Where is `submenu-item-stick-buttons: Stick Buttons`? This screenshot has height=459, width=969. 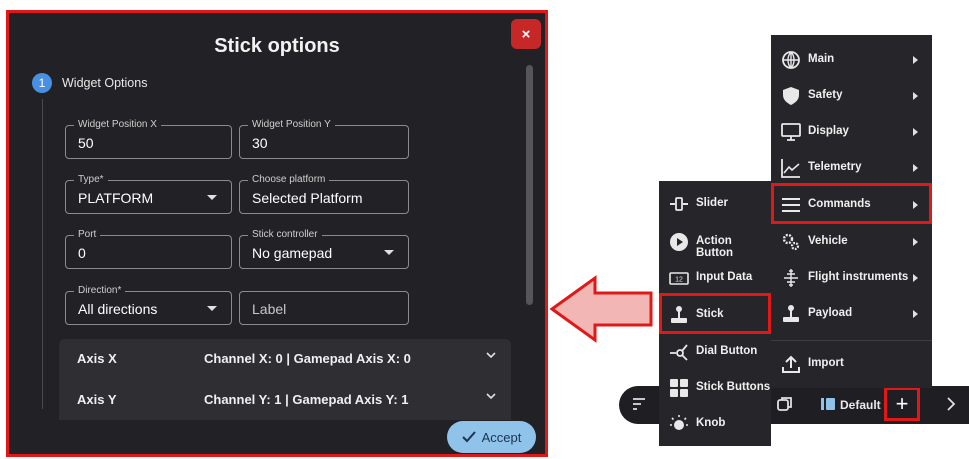
submenu-item-stick-buttons: Stick Buttons is located at coordinates (715, 387).